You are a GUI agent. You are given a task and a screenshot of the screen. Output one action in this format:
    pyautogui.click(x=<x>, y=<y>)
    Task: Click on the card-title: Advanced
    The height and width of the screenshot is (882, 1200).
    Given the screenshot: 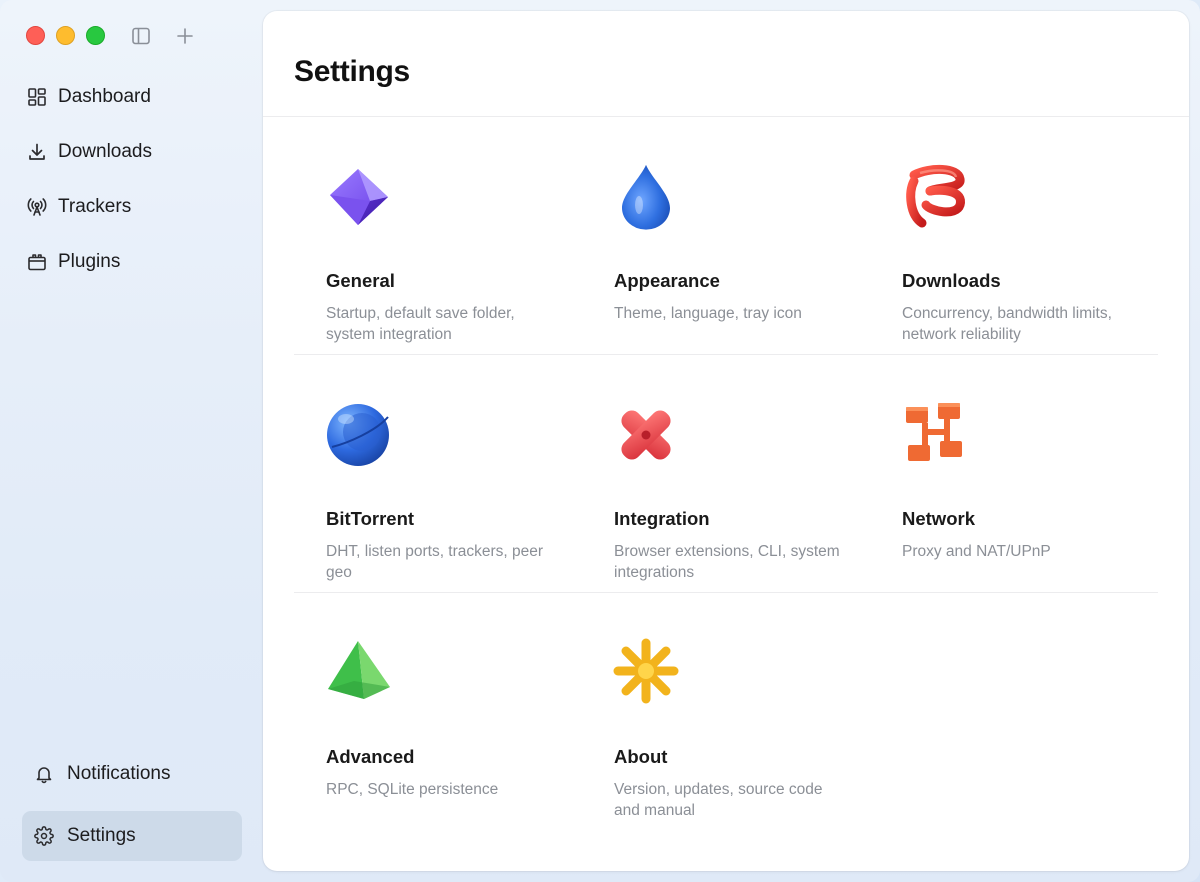 What is the action you would take?
    pyautogui.click(x=370, y=756)
    